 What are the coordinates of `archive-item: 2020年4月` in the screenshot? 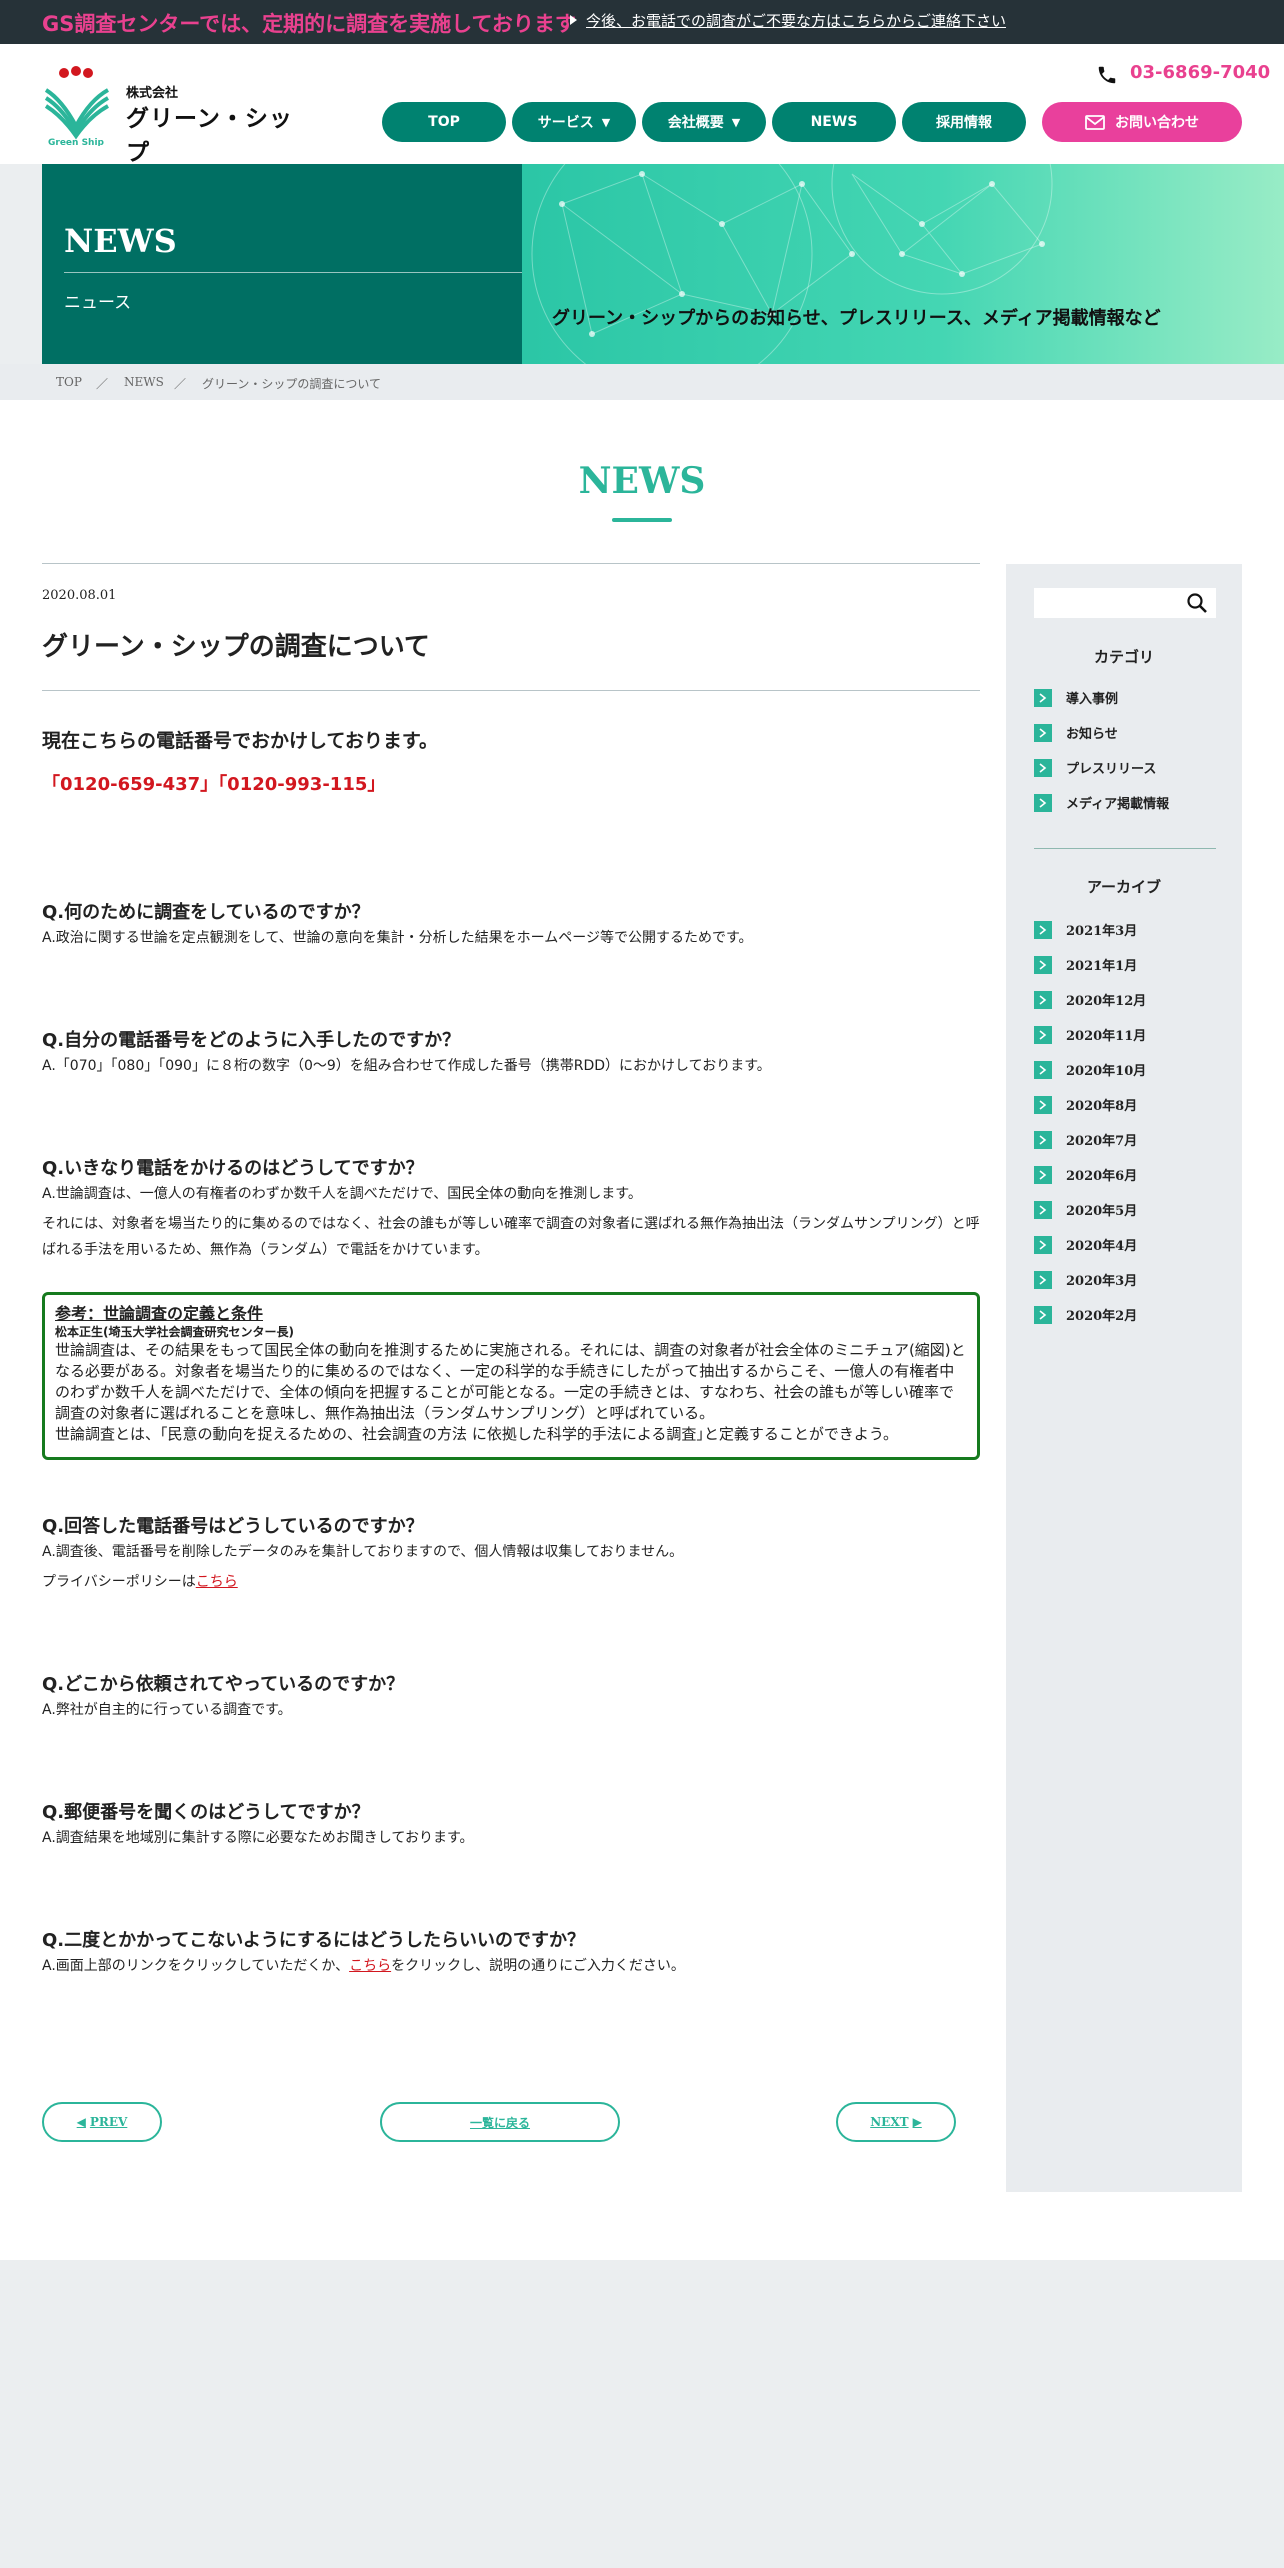 It's located at (1085, 1244).